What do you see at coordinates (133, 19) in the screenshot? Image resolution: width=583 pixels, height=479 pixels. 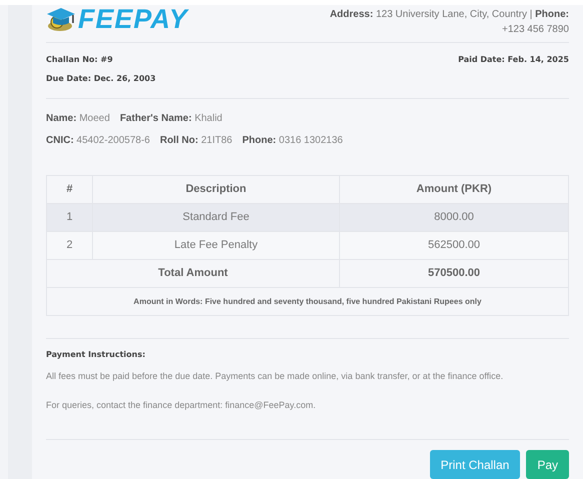 I see `logo-text: FEEPAY` at bounding box center [133, 19].